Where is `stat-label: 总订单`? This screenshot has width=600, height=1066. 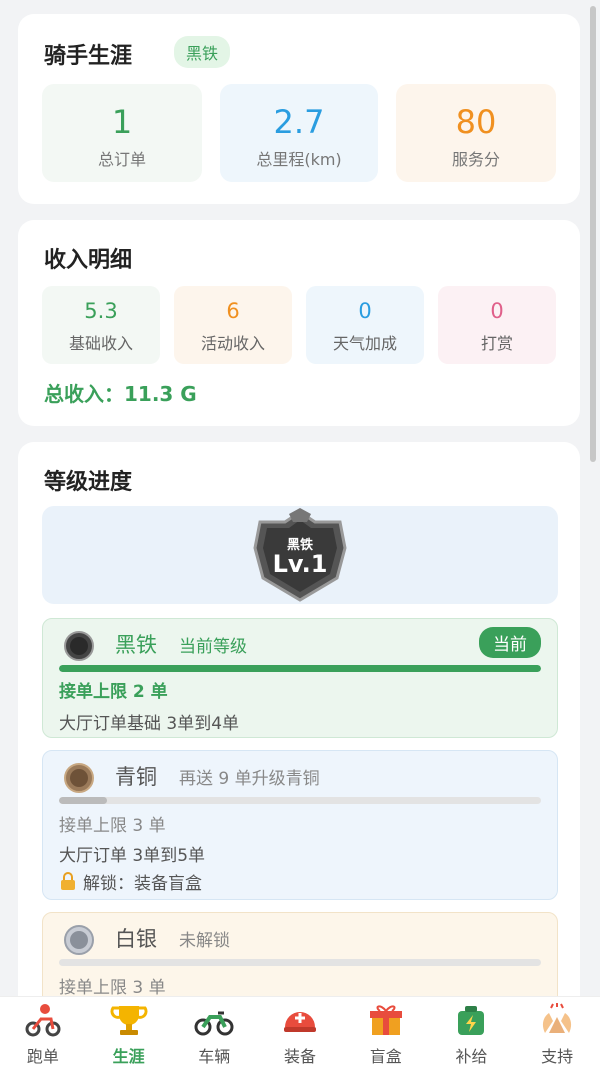
stat-label: 总订单 is located at coordinates (121, 159).